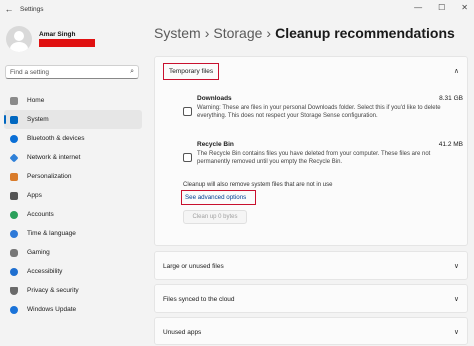 The height and width of the screenshot is (346, 474). What do you see at coordinates (14, 100) in the screenshot?
I see `home-icon` at bounding box center [14, 100].